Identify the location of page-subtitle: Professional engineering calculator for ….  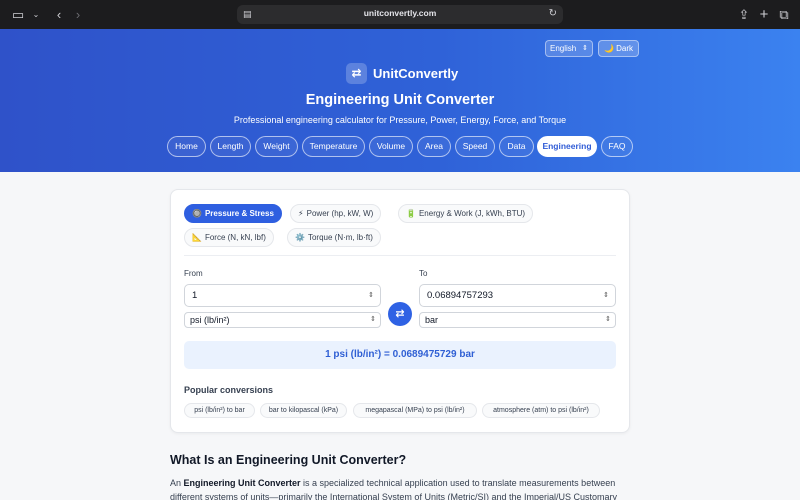
(400, 120).